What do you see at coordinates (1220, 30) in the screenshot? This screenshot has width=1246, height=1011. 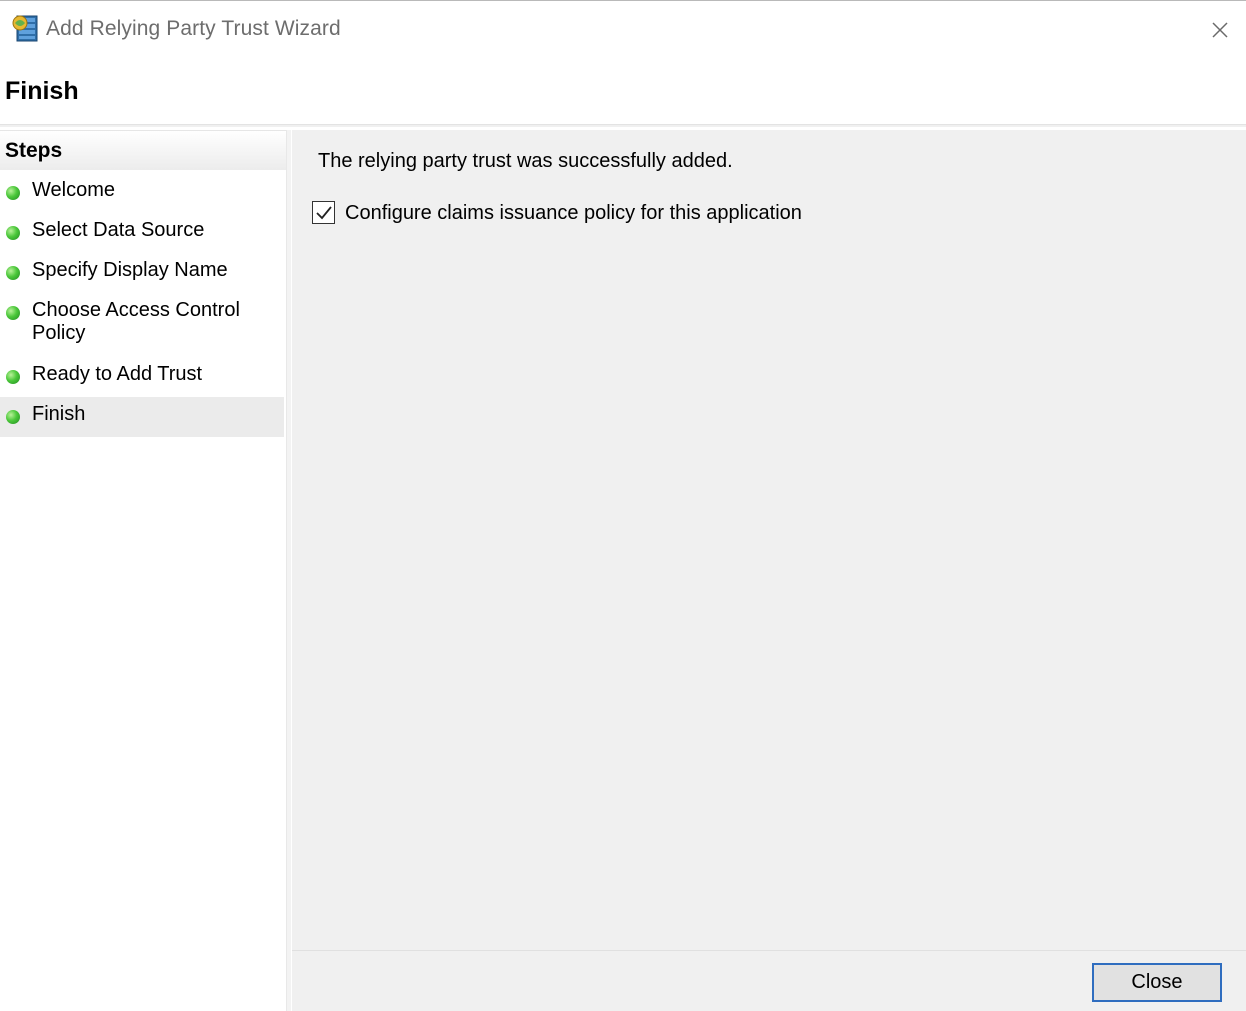 I see `close-icon` at bounding box center [1220, 30].